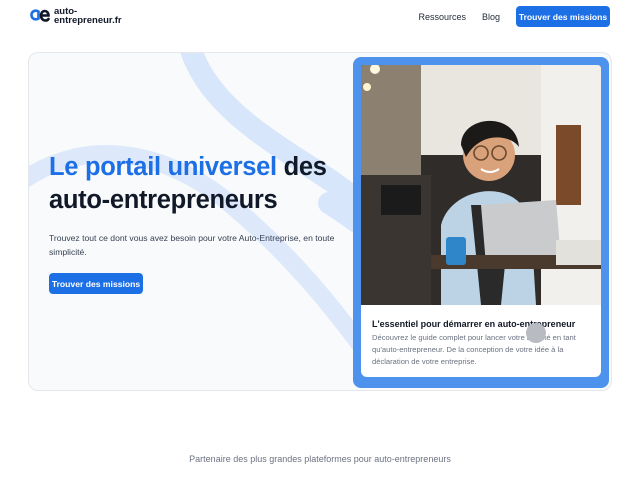  Describe the element at coordinates (163, 200) in the screenshot. I see `hero-title-part: auto-entrepreneurs` at that location.